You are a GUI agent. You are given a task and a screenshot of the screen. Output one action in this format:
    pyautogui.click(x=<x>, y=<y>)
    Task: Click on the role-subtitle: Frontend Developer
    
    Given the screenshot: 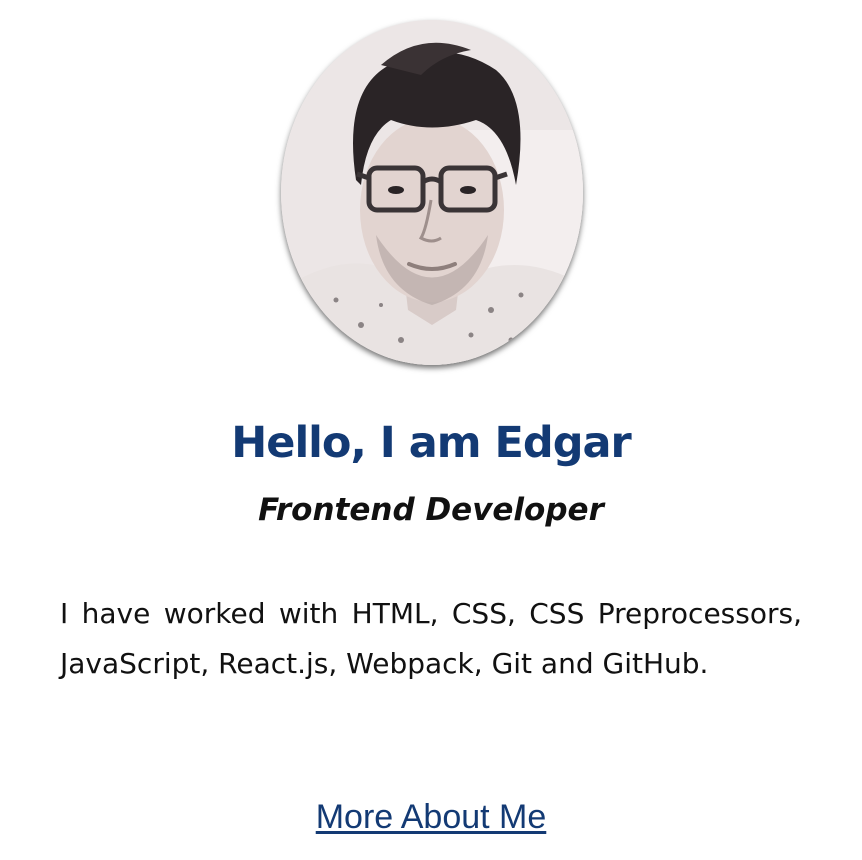 What is the action you would take?
    pyautogui.click(x=431, y=510)
    